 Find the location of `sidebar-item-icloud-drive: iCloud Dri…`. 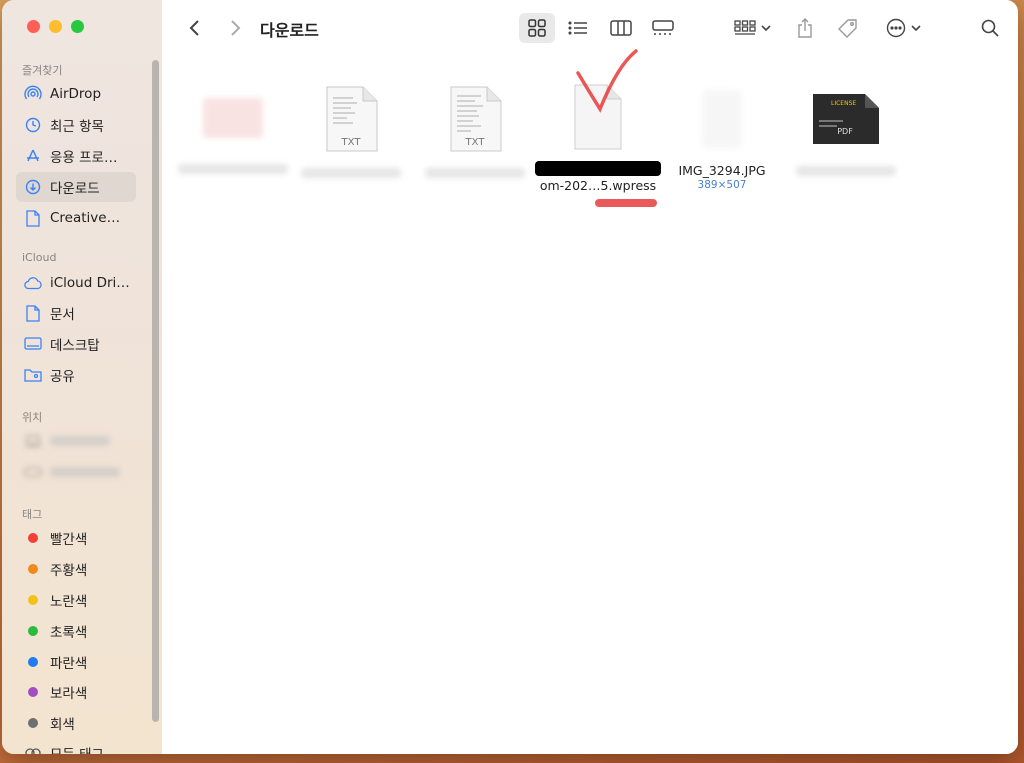

sidebar-item-icloud-drive: iCloud Dri… is located at coordinates (76, 283).